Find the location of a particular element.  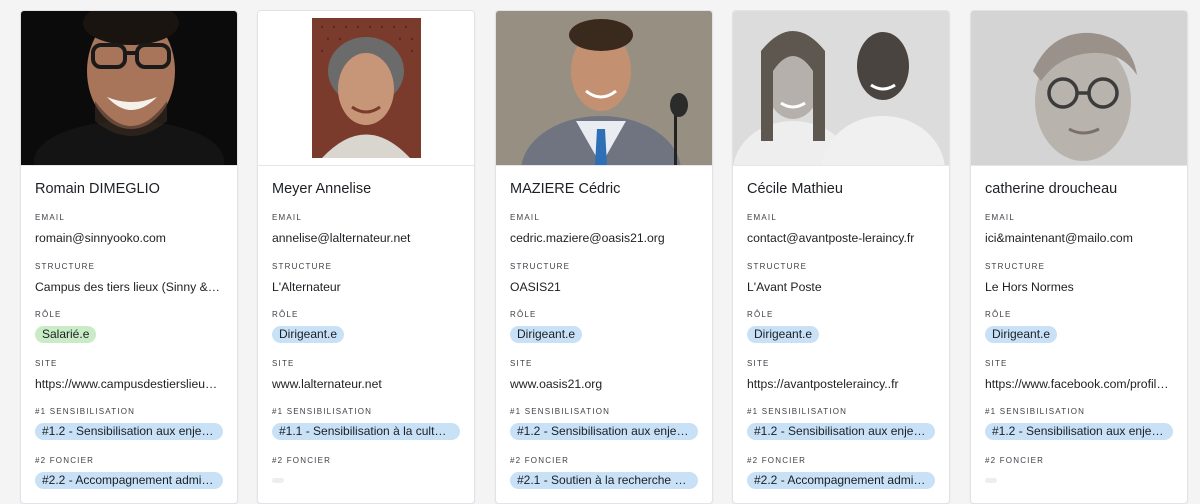

email-field: EMAIL ici&maintenant@mailo.com is located at coordinates (1079, 237).